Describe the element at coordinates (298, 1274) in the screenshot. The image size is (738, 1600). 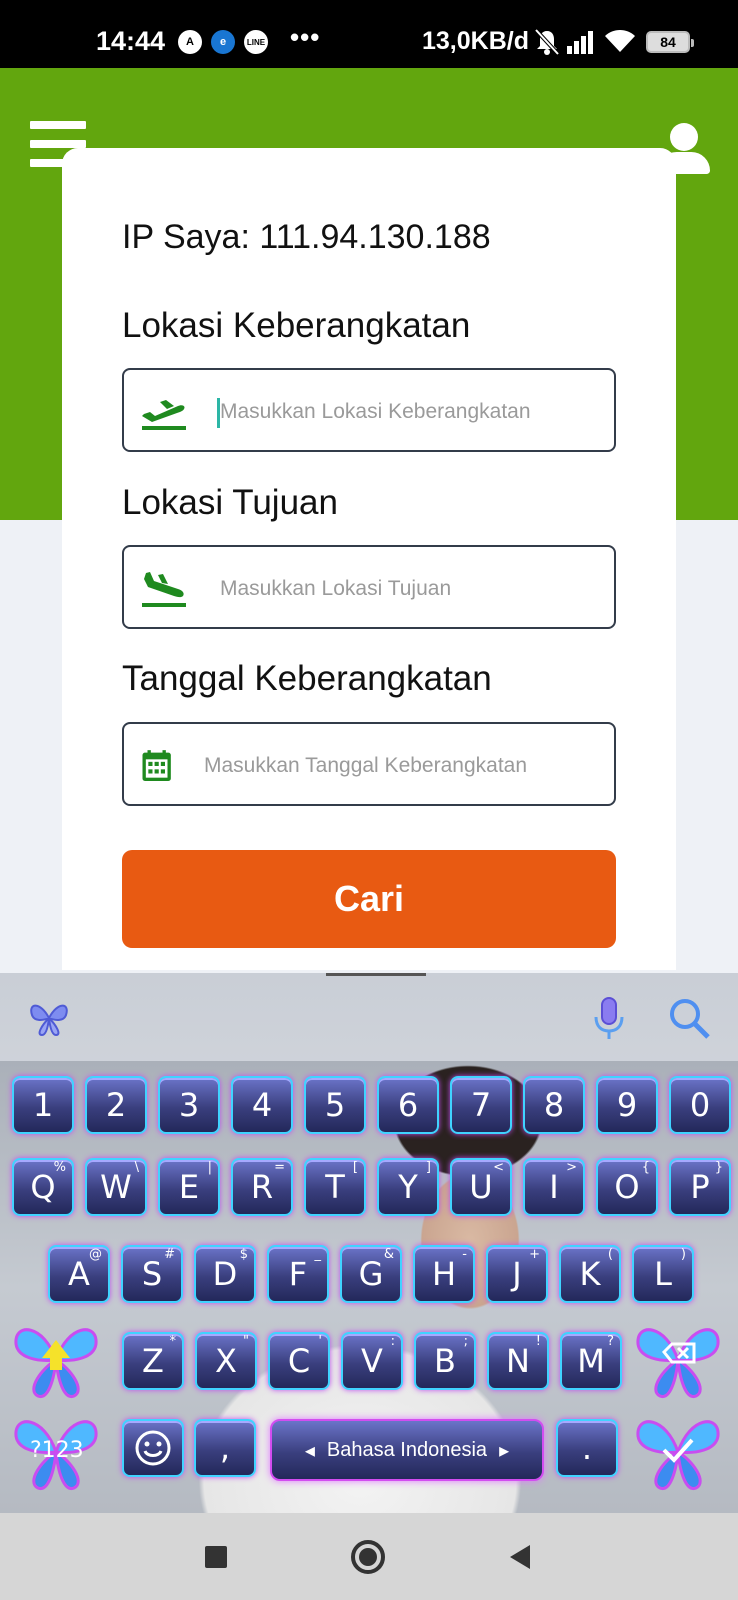
I see `key-f: F _` at that location.